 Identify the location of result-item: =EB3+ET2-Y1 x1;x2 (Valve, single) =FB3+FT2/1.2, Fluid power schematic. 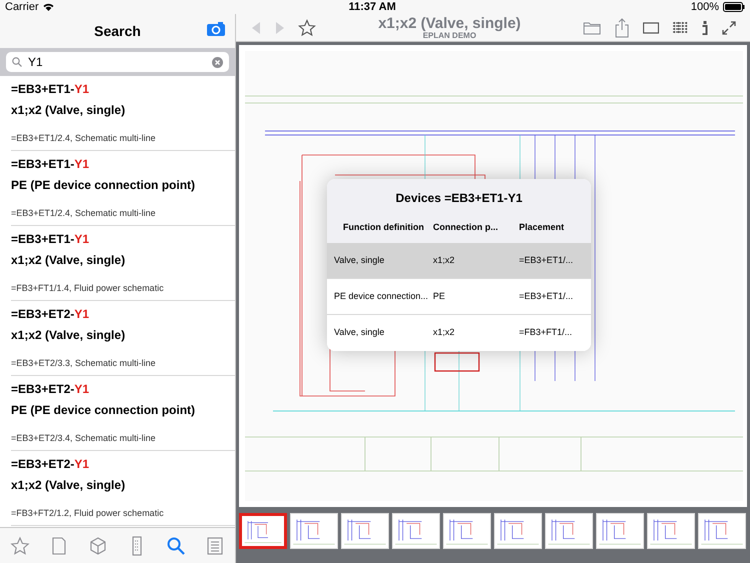
(123, 488).